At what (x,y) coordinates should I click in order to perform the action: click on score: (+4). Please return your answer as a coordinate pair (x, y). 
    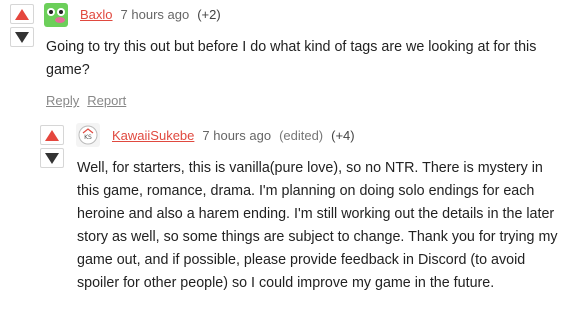
    Looking at the image, I should click on (343, 135).